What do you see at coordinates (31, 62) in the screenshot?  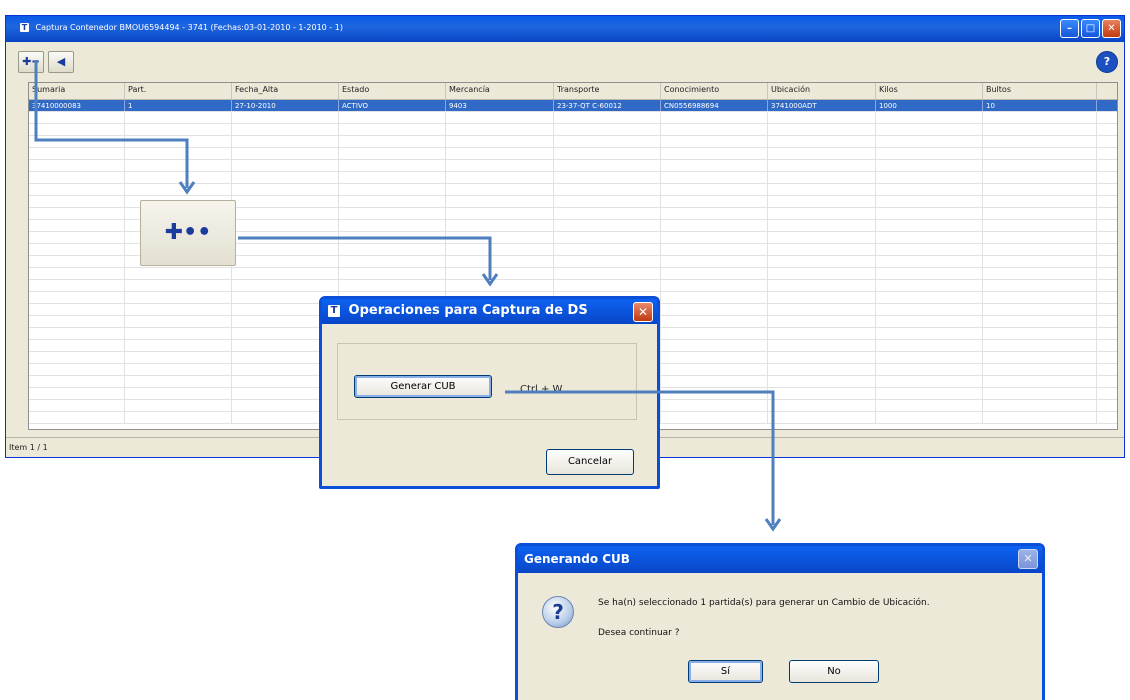 I see `add-operations-button: ✚··` at bounding box center [31, 62].